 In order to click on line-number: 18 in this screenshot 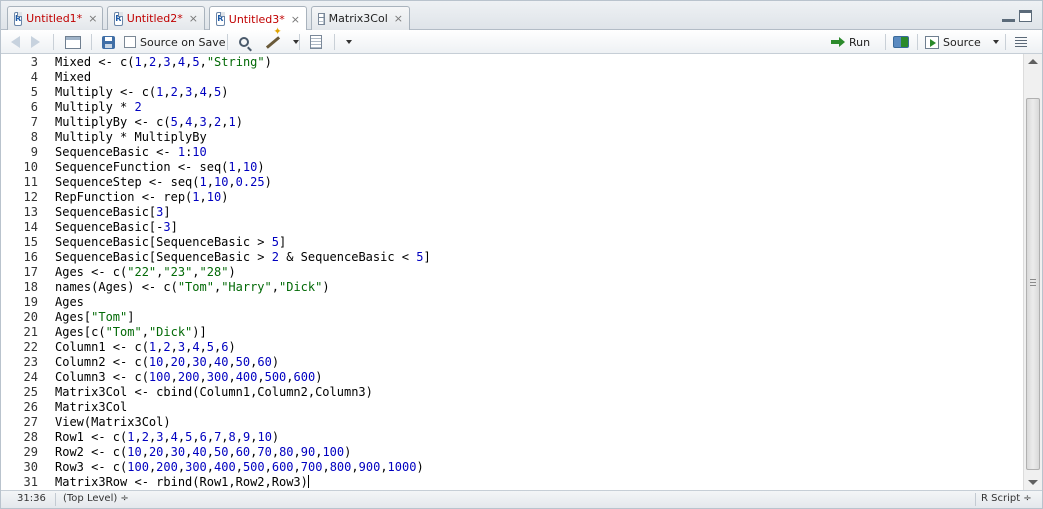, I will do `click(30, 287)`.